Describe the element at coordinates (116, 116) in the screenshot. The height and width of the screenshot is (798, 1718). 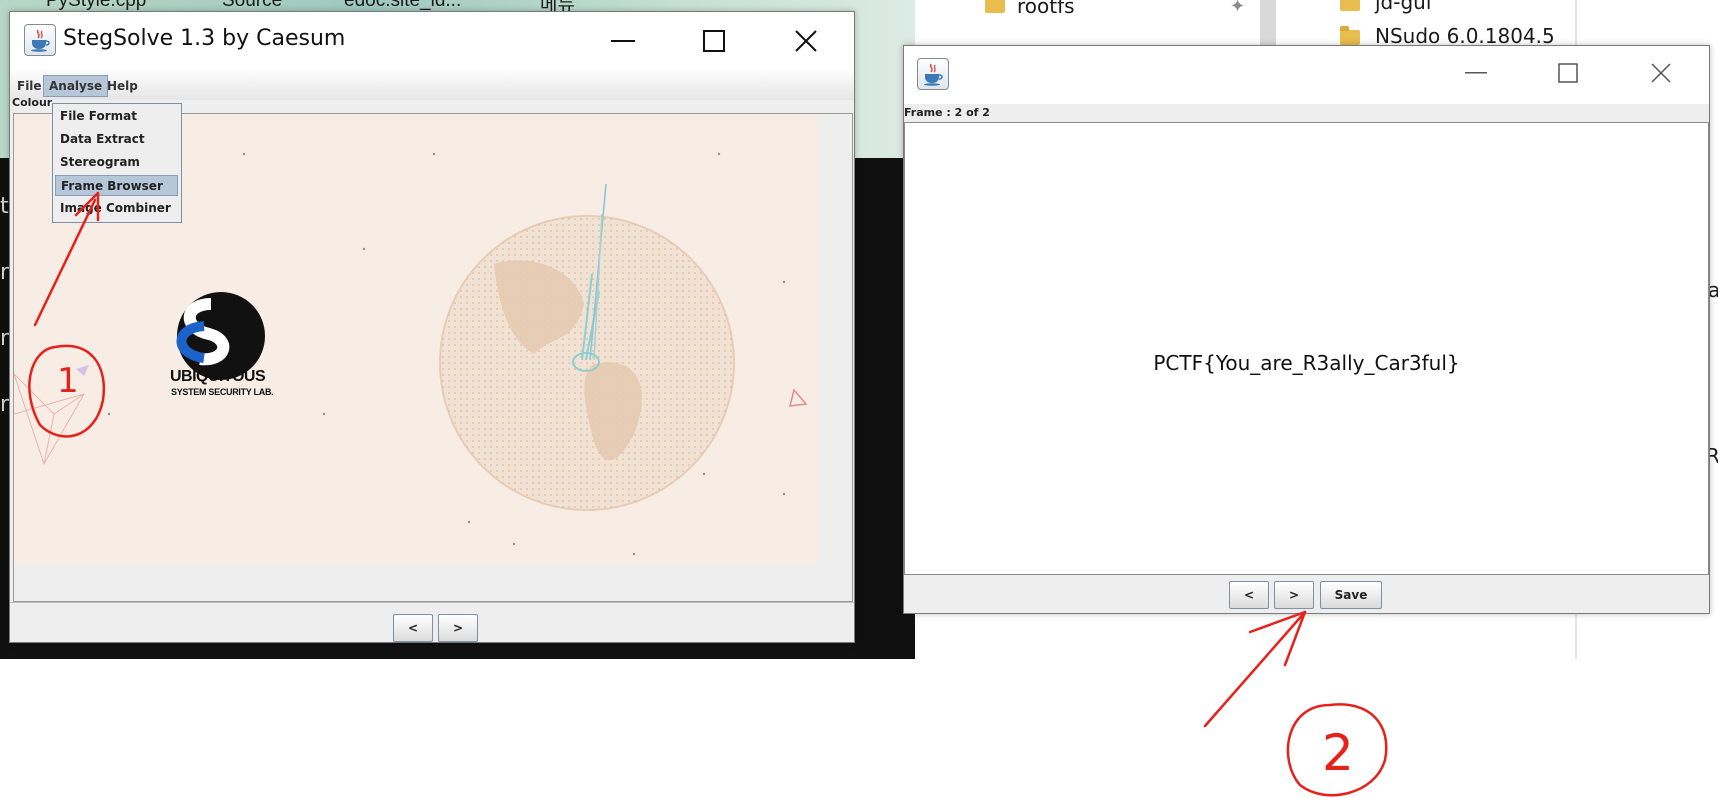
I see `menu-item-file-format: File Format` at that location.